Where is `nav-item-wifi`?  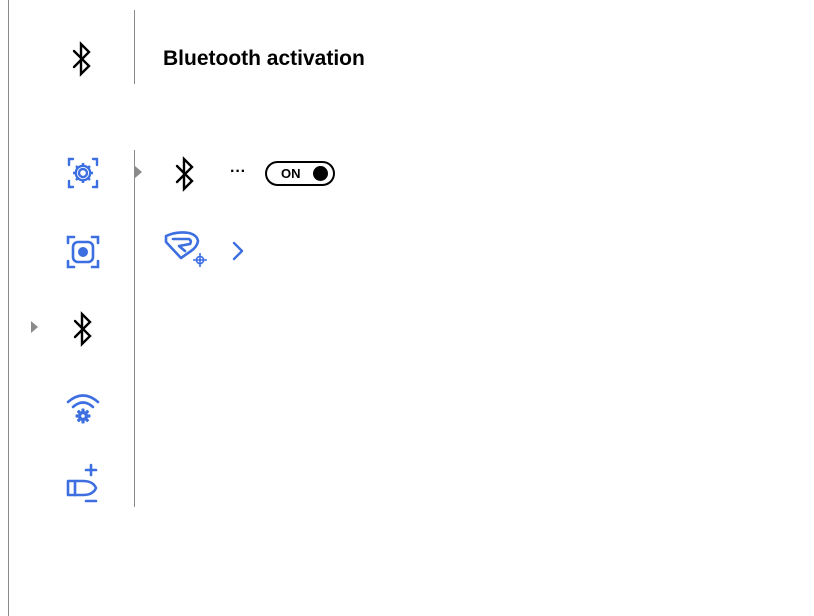 nav-item-wifi is located at coordinates (83, 408).